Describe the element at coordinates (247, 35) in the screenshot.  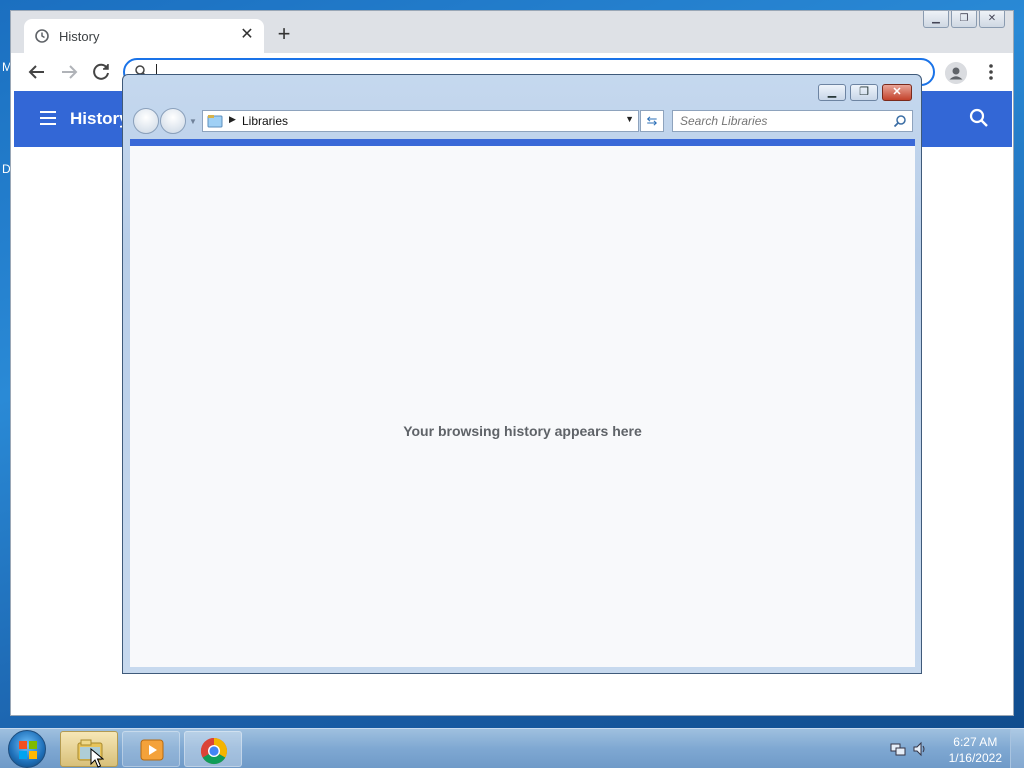
I see `close-tab-icon: ✕` at that location.